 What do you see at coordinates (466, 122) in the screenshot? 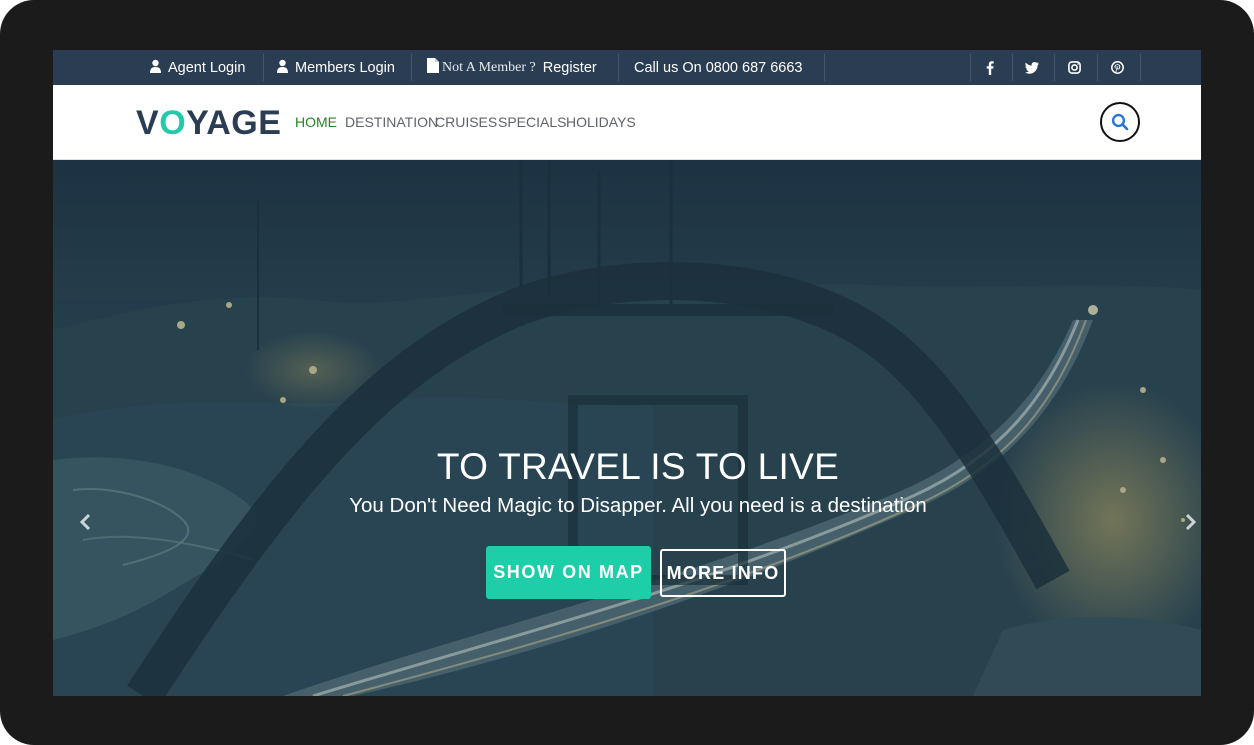
I see `nav-cruises: CRUISES` at bounding box center [466, 122].